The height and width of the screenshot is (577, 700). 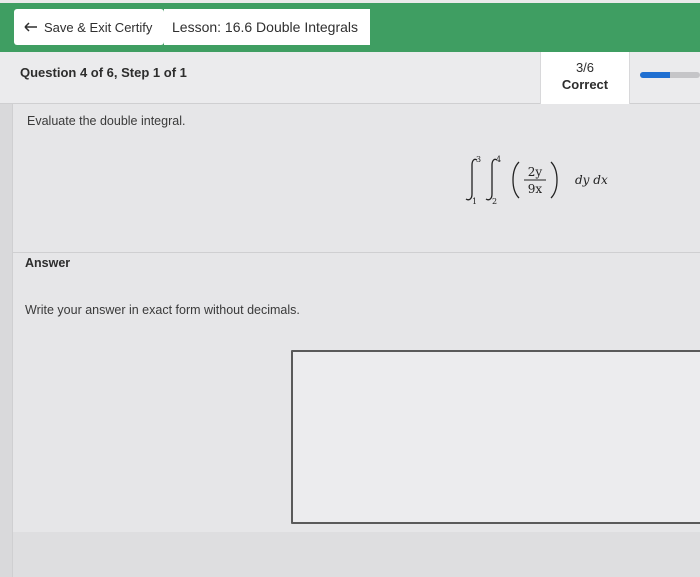 I want to click on save-exit-button: Save & Exit Certify, so click(x=89, y=27).